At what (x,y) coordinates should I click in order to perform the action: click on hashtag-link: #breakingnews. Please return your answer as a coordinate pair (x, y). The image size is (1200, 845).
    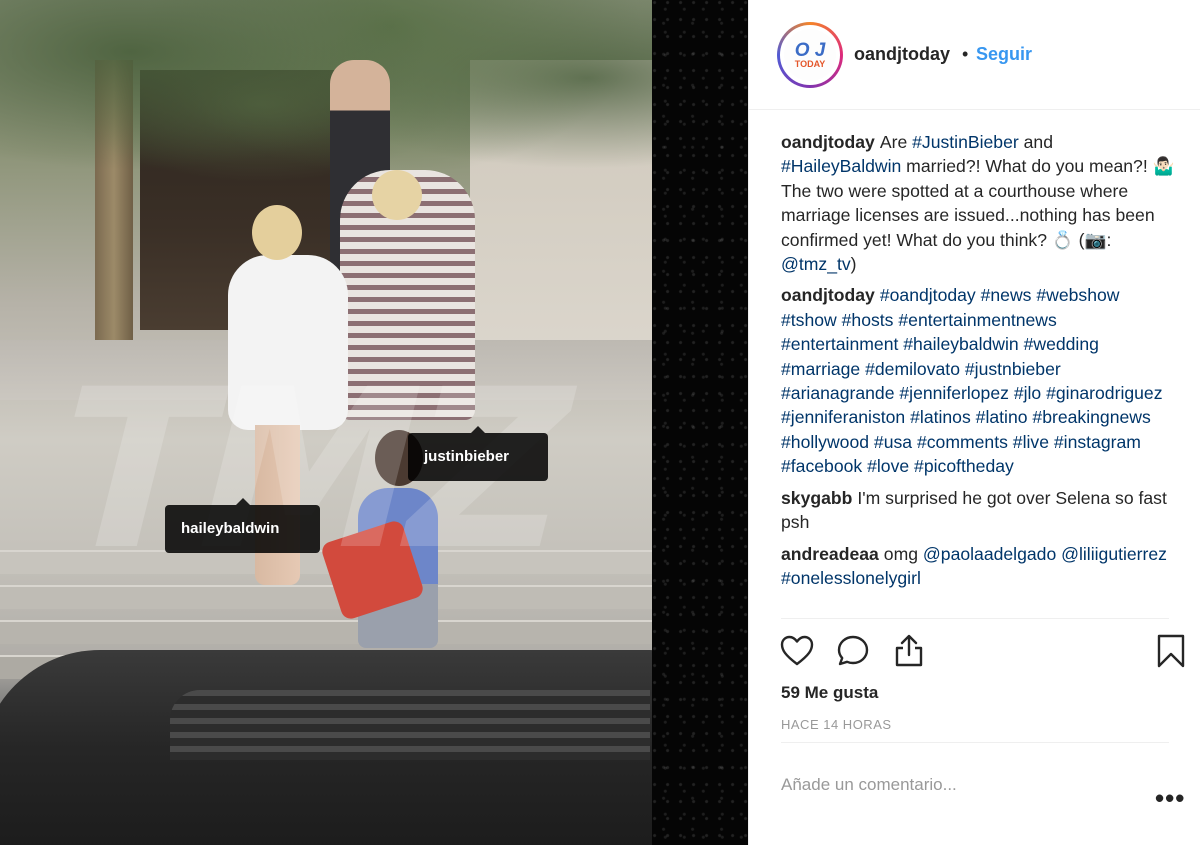
    Looking at the image, I should click on (1091, 417).